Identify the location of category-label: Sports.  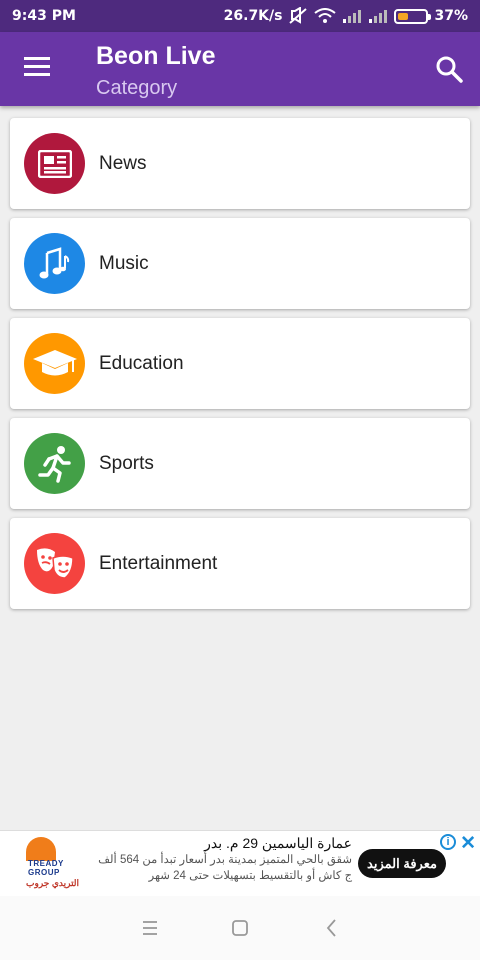
(126, 463).